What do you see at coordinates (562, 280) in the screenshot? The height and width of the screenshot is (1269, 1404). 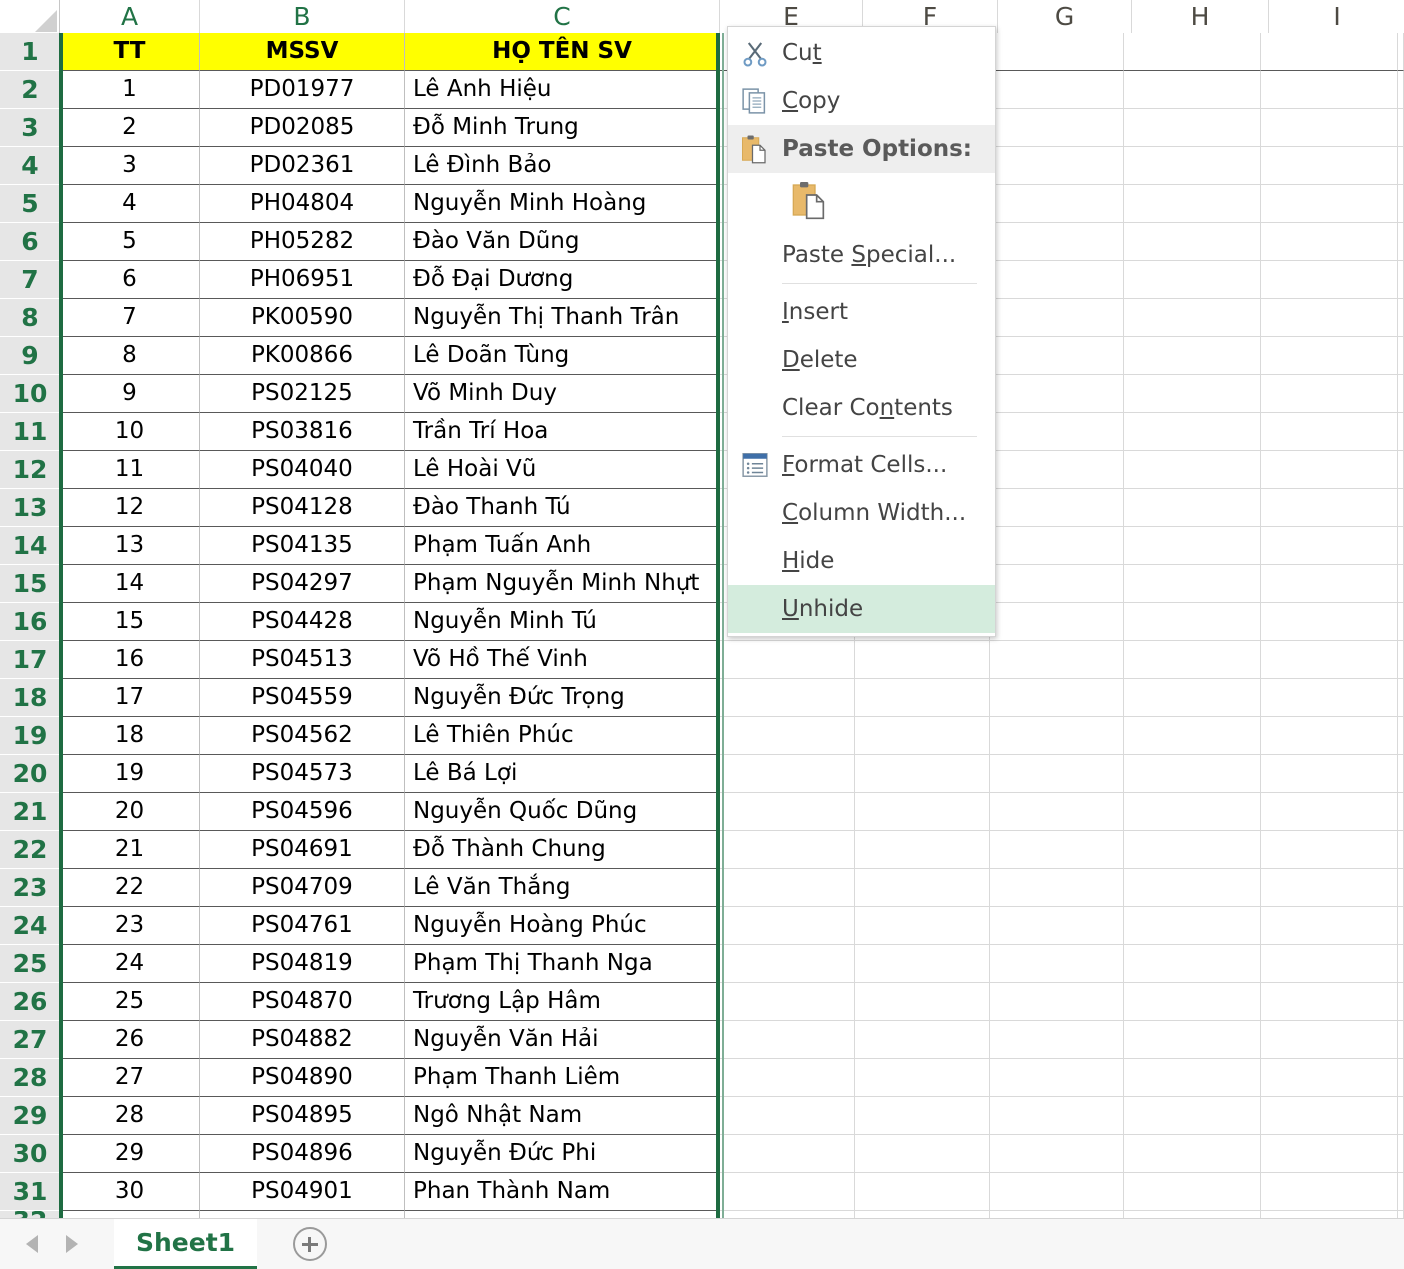 I see `cell-c7: Đỗ Đại Dương` at bounding box center [562, 280].